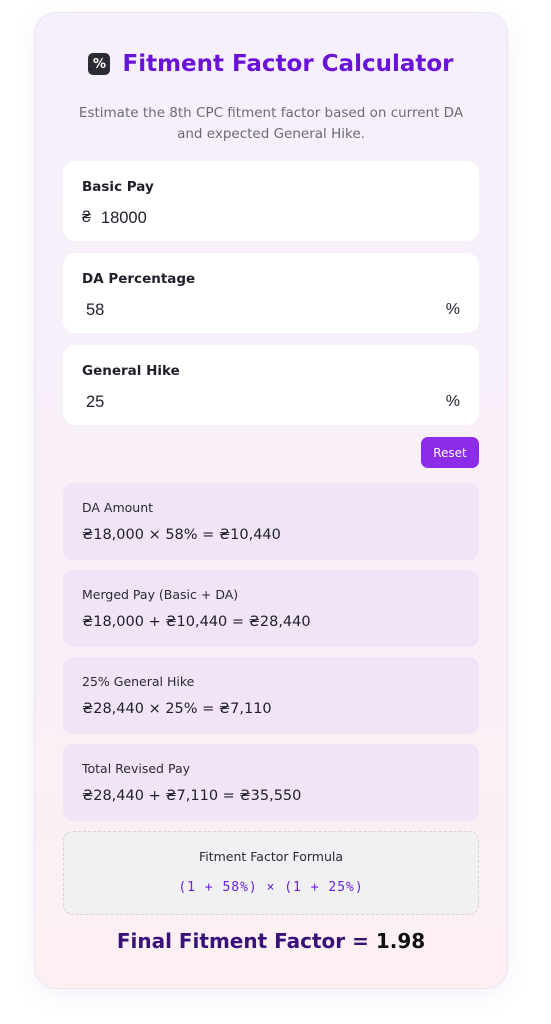 The width and height of the screenshot is (551, 1024). Describe the element at coordinates (138, 681) in the screenshot. I see `result-label: 25% General Hike` at that location.